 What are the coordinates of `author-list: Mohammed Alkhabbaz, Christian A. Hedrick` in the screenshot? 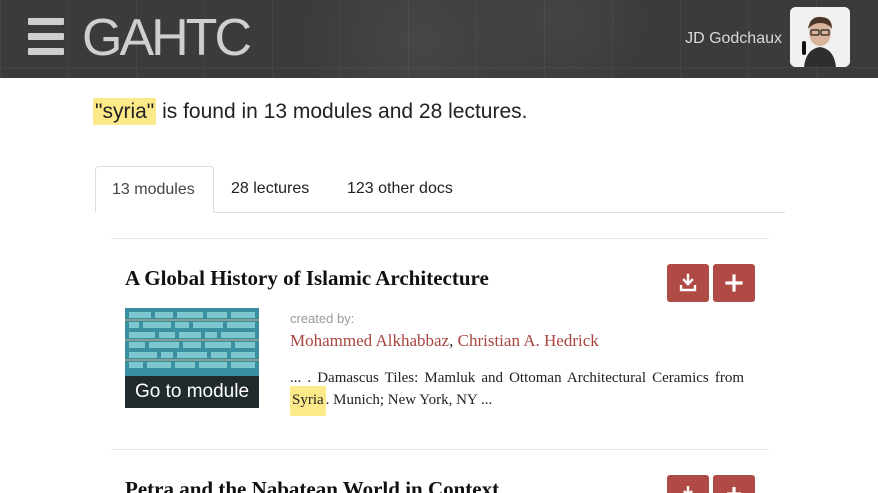 It's located at (444, 341).